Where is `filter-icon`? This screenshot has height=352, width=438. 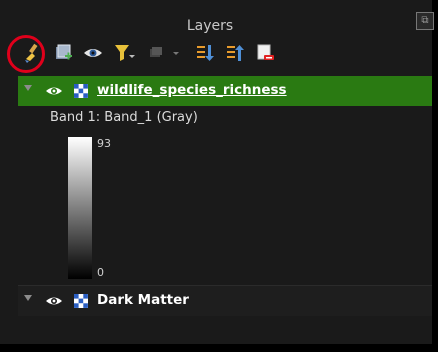 filter-icon is located at coordinates (125, 53).